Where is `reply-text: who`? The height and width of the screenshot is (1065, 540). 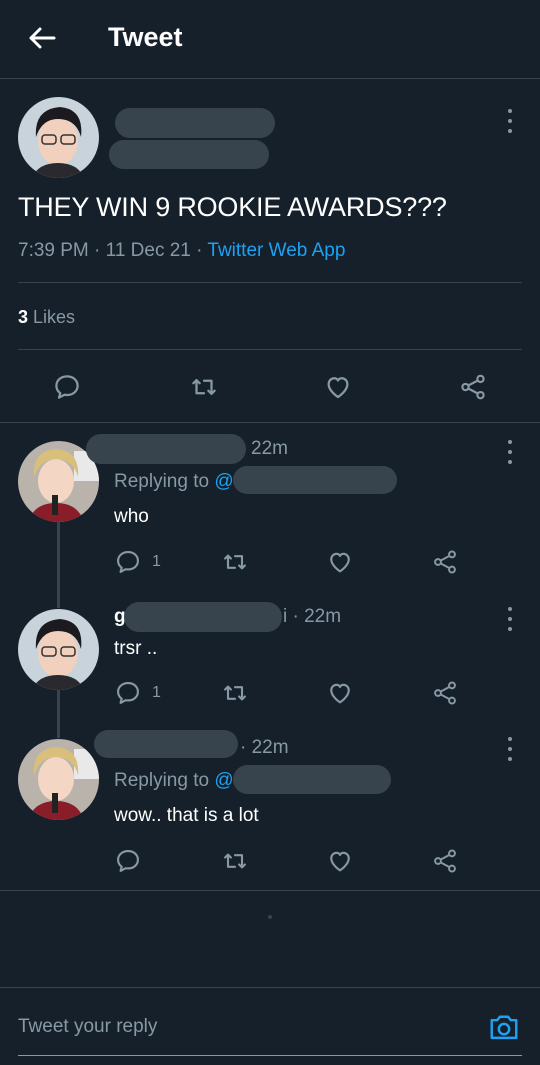 reply-text: who is located at coordinates (131, 516).